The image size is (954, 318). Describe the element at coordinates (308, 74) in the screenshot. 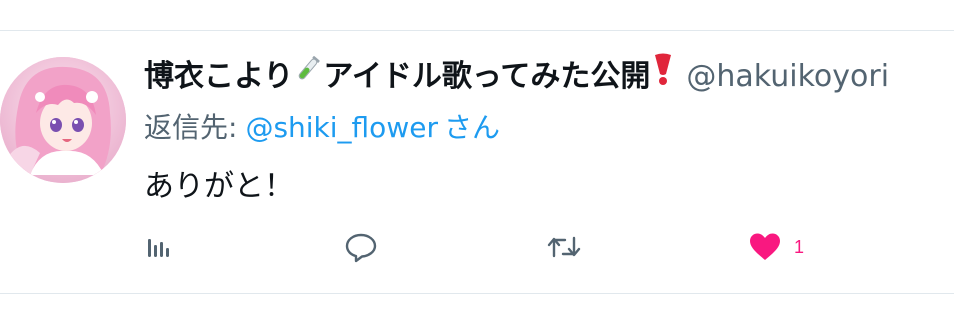

I see `test-tube-icon` at that location.